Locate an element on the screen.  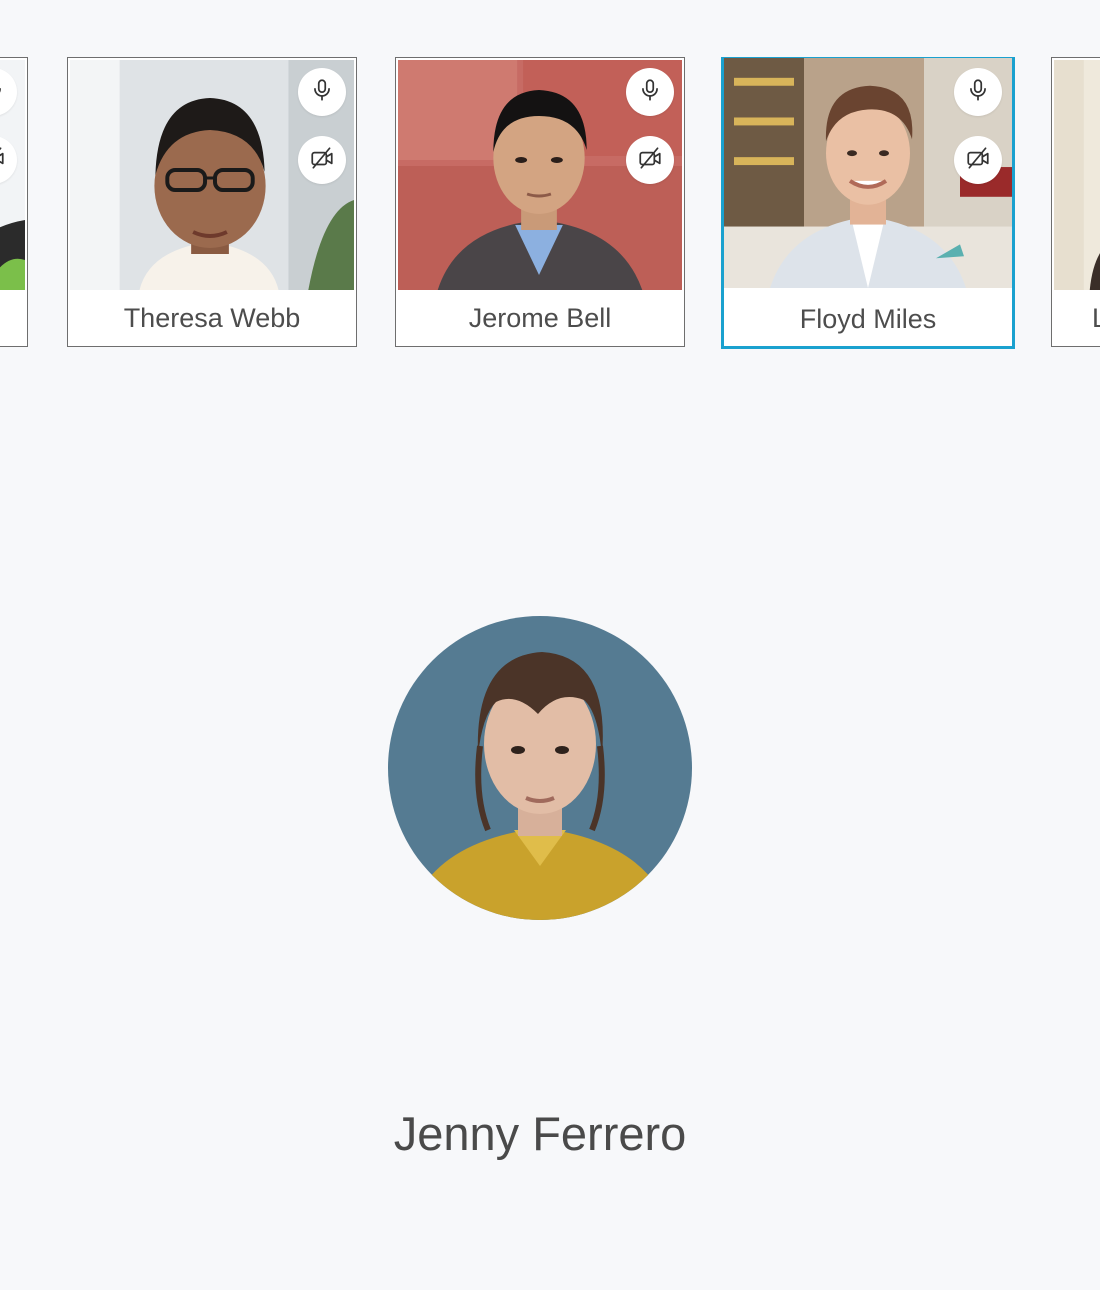
participant-photo is located at coordinates (1077, 175).